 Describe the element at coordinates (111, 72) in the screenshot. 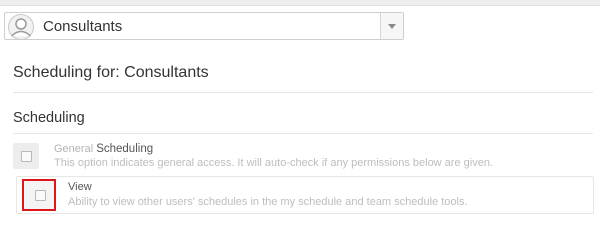

I see `page-title: Scheduling for: Consultants` at that location.